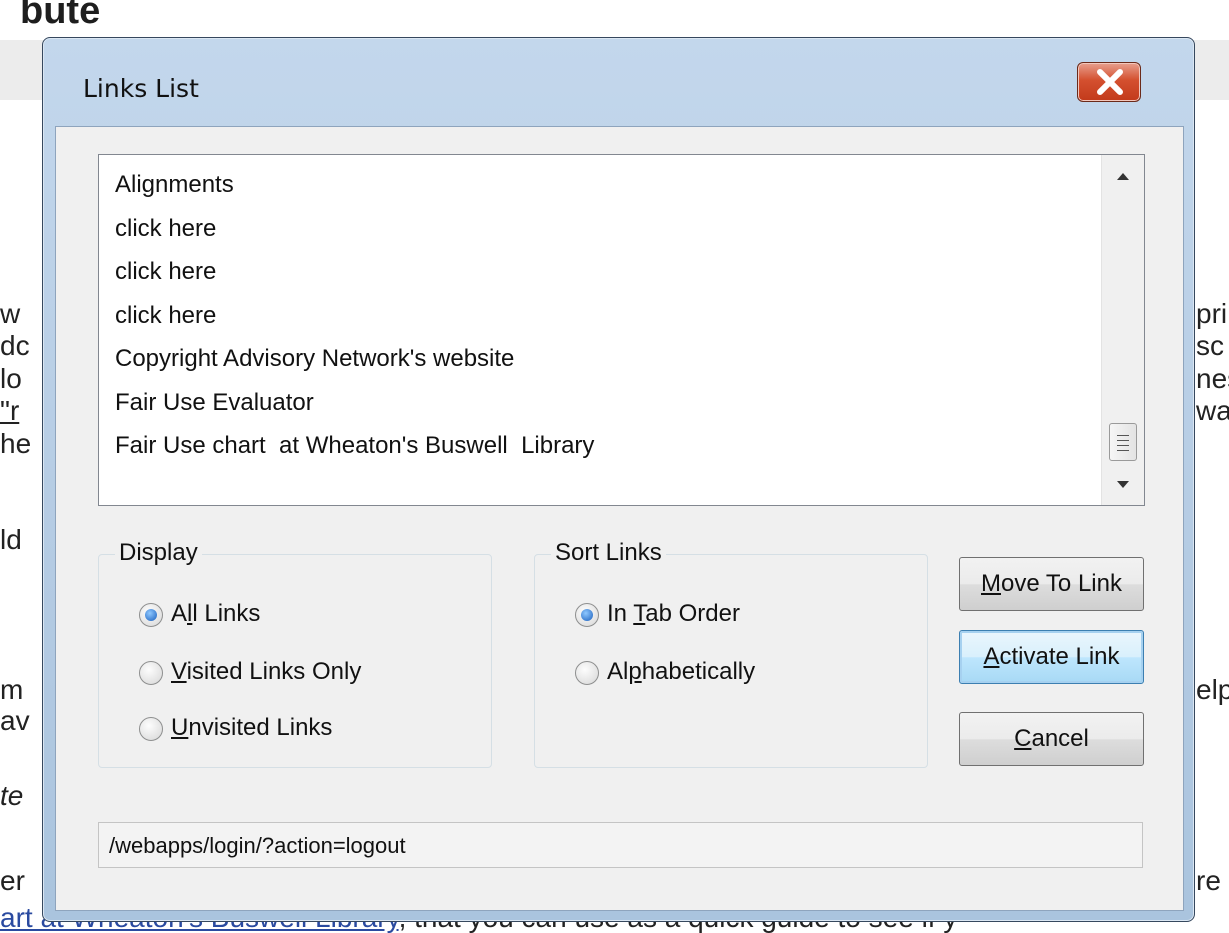 The image size is (1229, 933). What do you see at coordinates (11, 378) in the screenshot?
I see `background-fragment: lo` at bounding box center [11, 378].